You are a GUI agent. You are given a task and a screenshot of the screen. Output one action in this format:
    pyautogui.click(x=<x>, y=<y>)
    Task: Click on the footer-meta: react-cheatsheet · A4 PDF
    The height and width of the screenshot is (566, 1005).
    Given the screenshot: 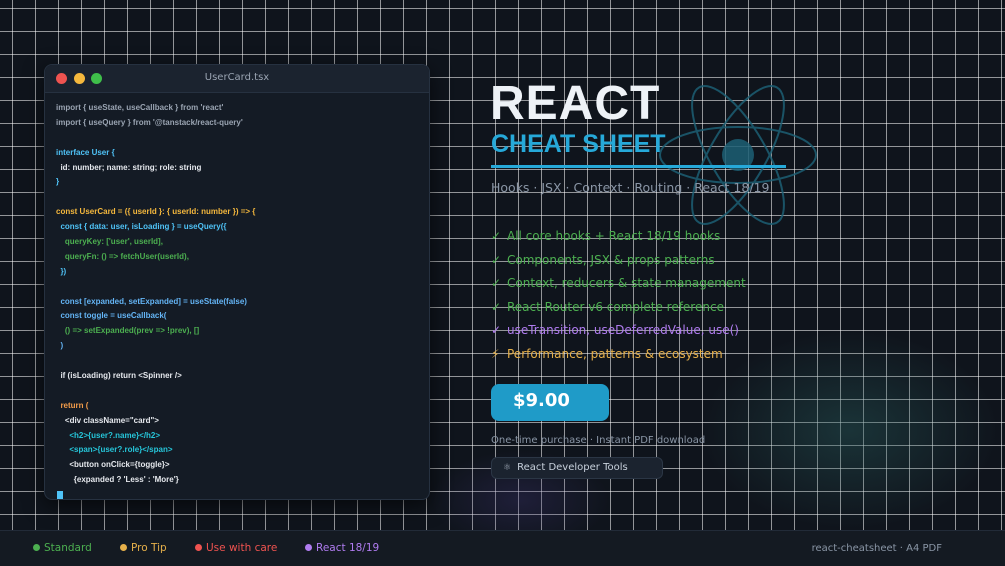 What is the action you would take?
    pyautogui.click(x=876, y=548)
    